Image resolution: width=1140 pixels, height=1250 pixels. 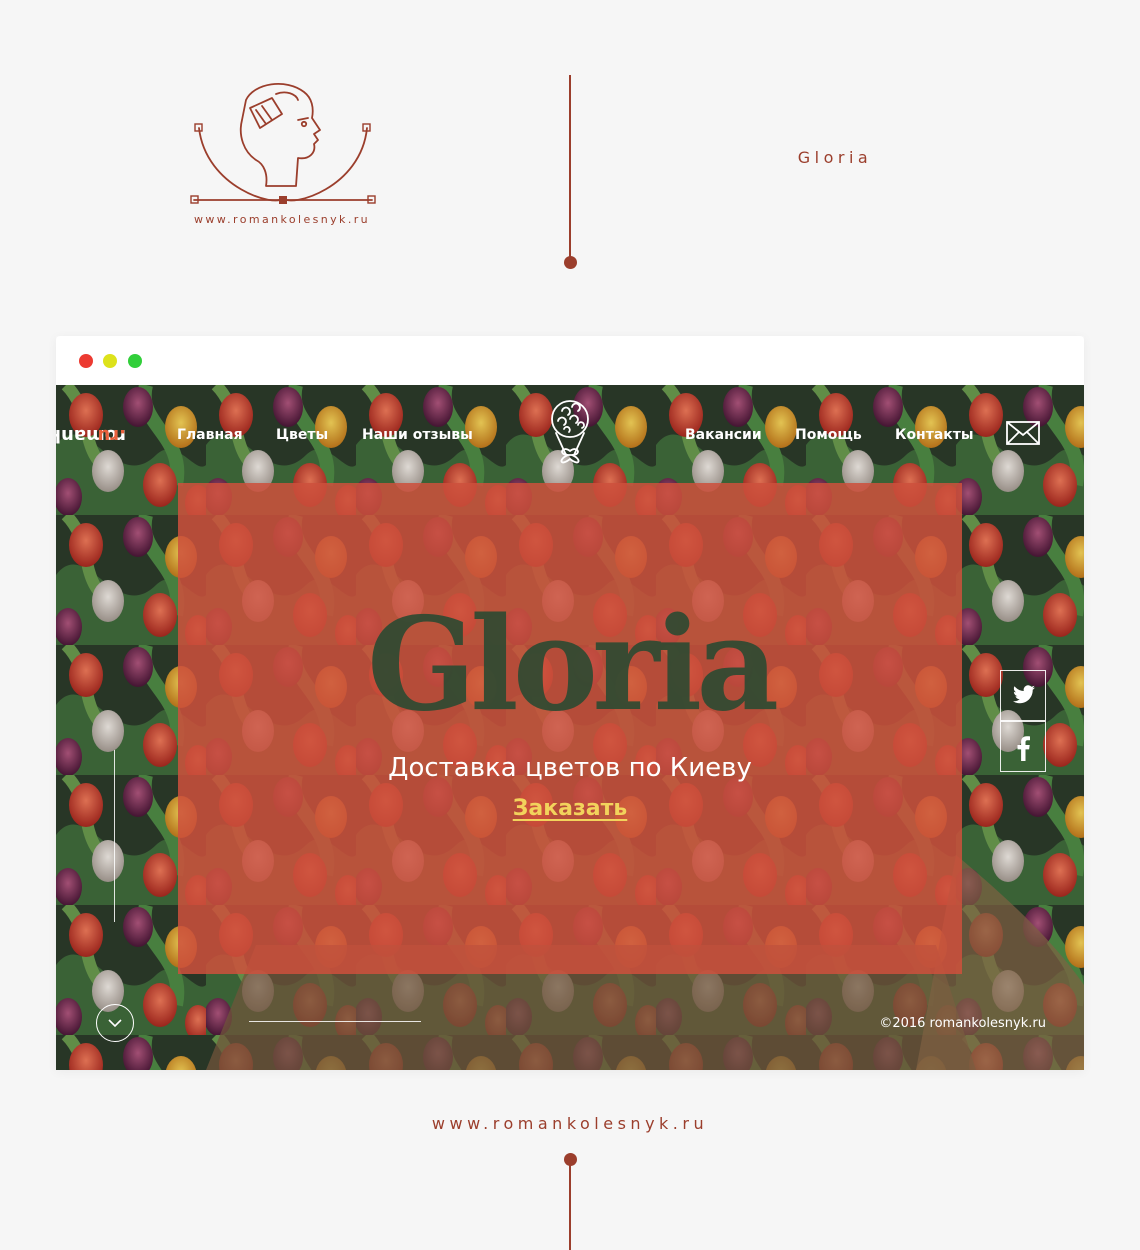 What do you see at coordinates (570, 1123) in the screenshot?
I see `footer-url: www.romankolesnyk.ru` at bounding box center [570, 1123].